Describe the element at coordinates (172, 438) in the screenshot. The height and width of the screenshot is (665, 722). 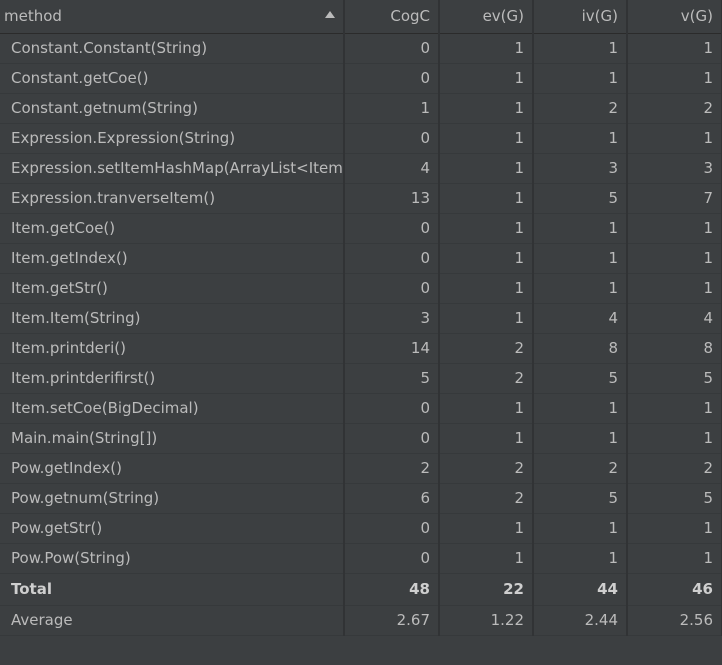
I see `method-cell: Main.main(String[])` at that location.